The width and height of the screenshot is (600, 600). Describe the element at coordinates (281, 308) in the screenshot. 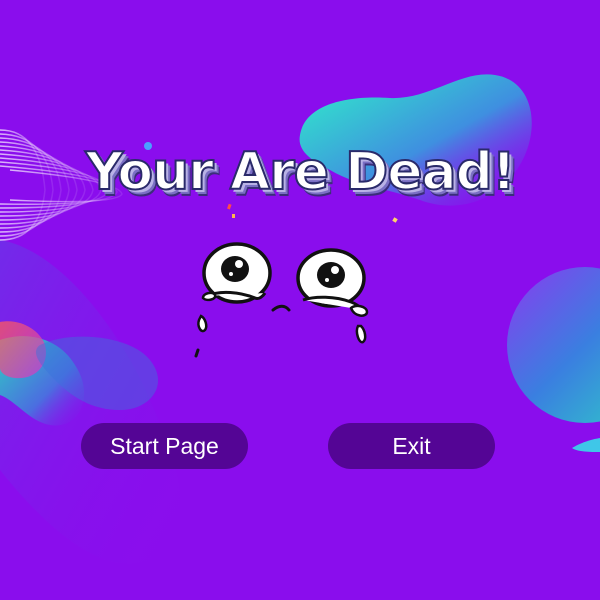

I see `mouth-icon` at that location.